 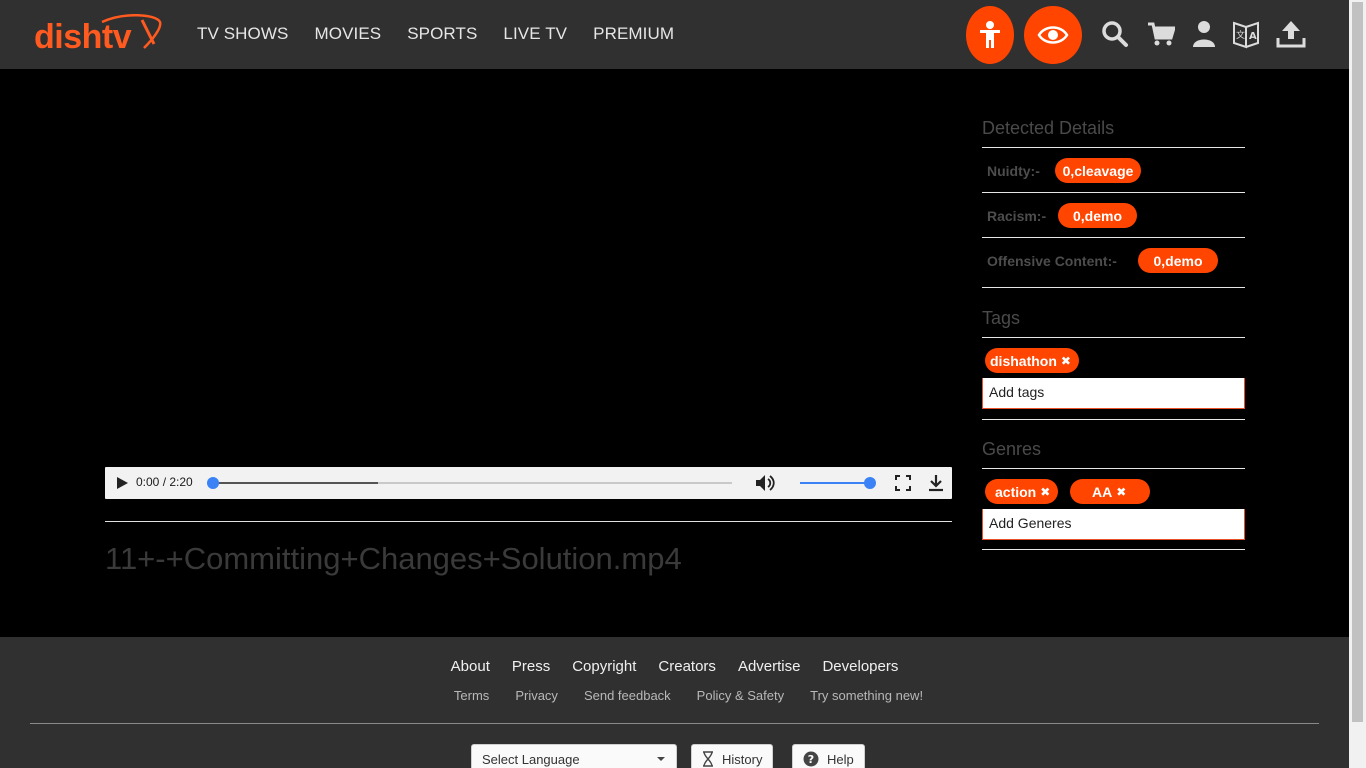 I want to click on tag-chip: dishathon ✖, so click(x=1032, y=360).